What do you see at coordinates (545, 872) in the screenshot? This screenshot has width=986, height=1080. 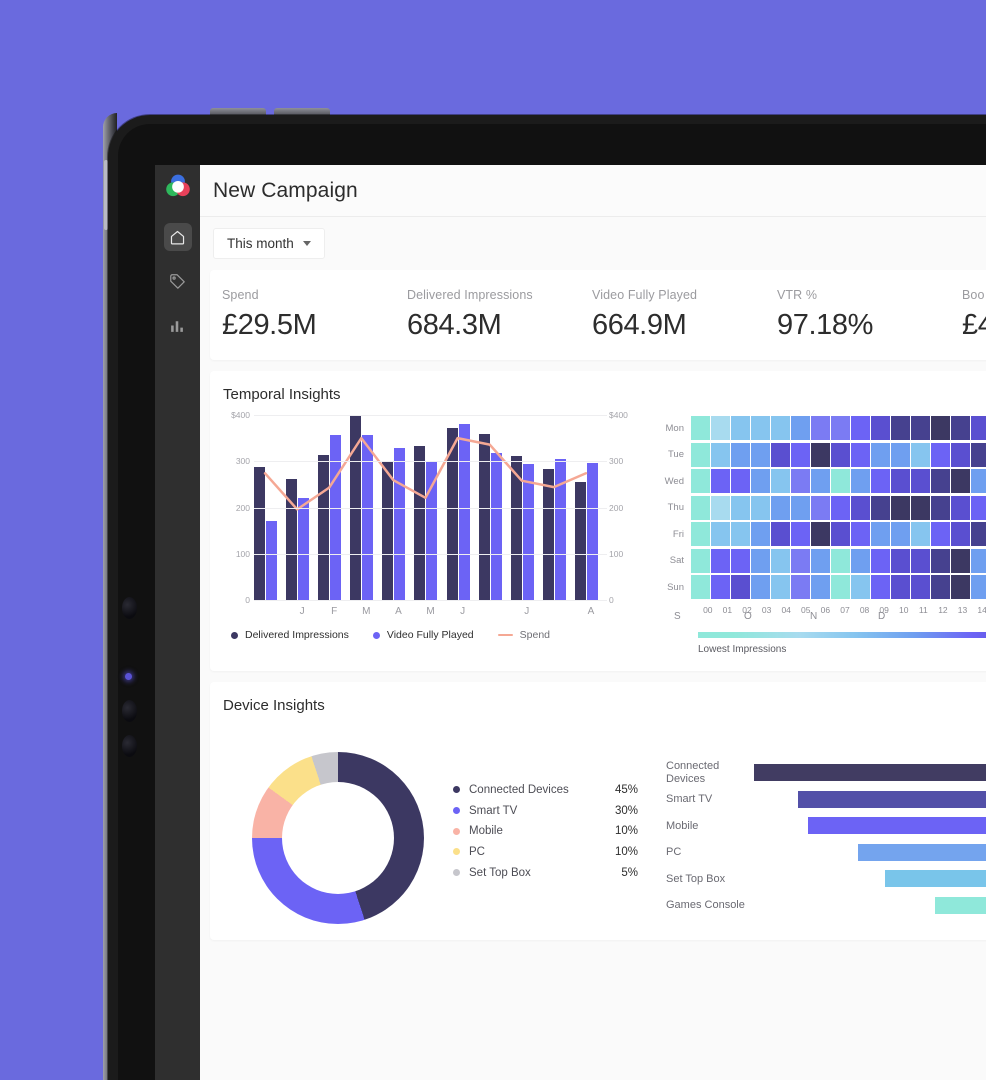 I see `donut-legend-row: Set Top Box 5%` at bounding box center [545, 872].